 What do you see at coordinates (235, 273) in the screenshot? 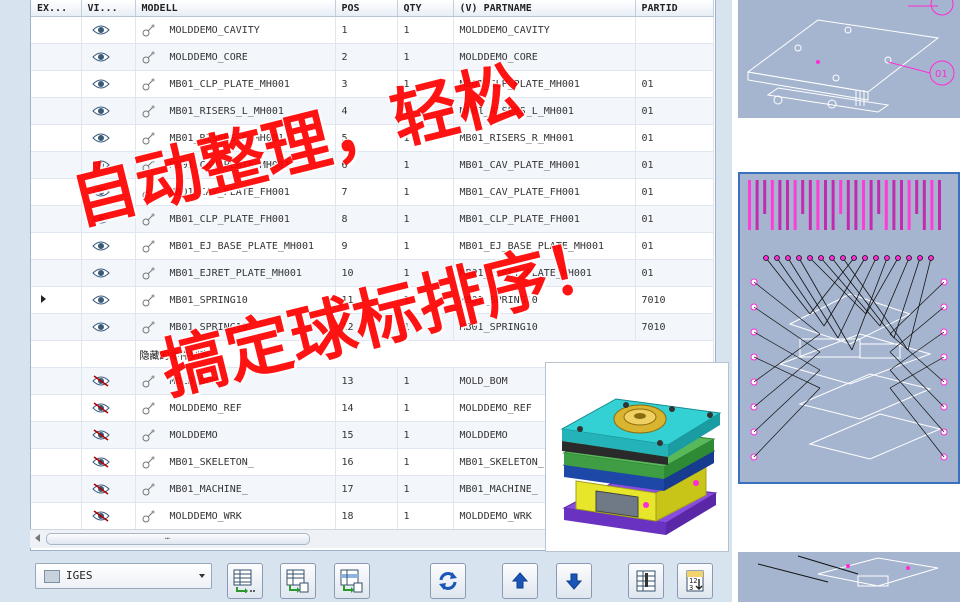
I see `modell-cell: MB01_EJRET_PLATE_MH001` at bounding box center [235, 273].